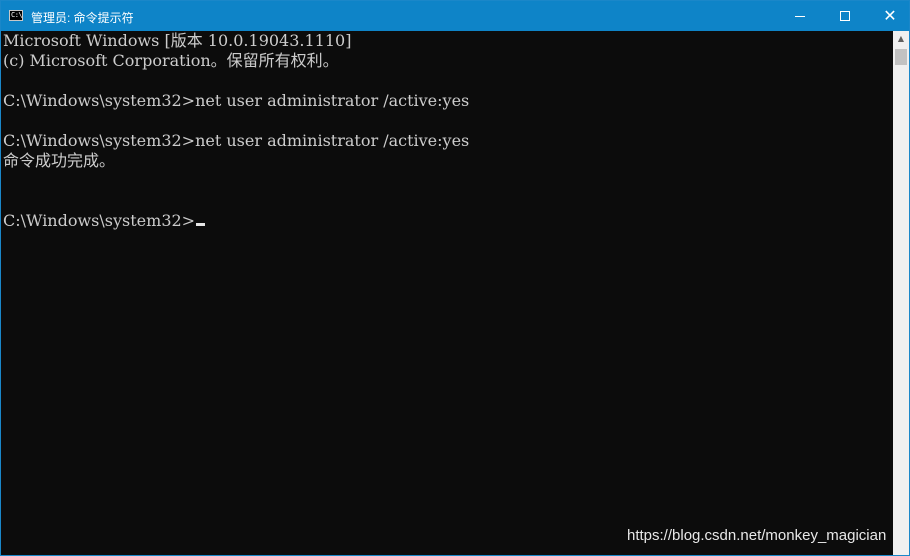 This screenshot has width=910, height=556. I want to click on watermark-text: https://blog.csdn.net/monkey_magician, so click(757, 535).